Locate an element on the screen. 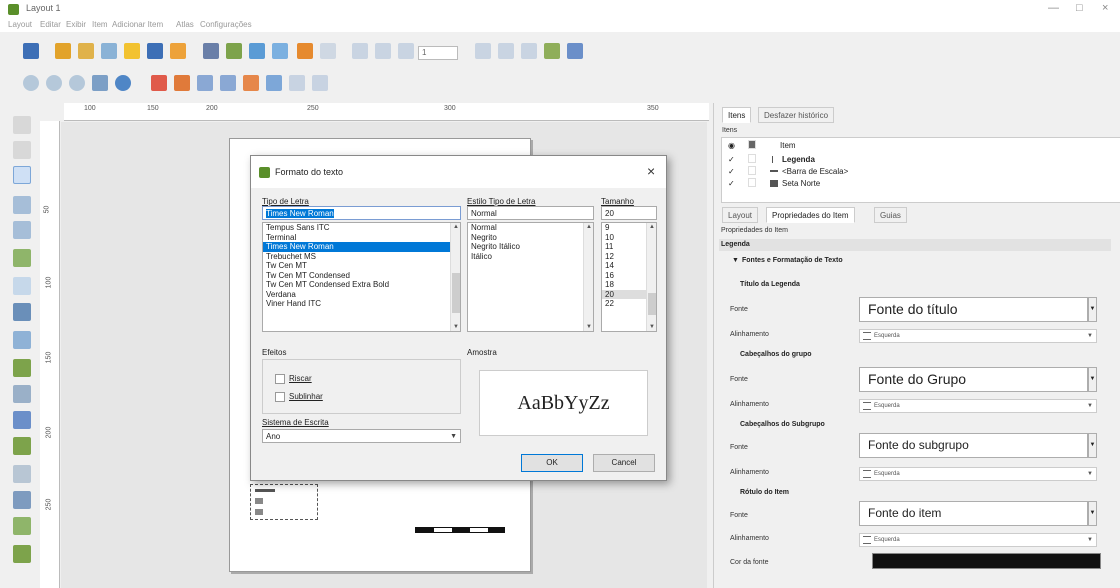 The width and height of the screenshot is (1120, 588). size-input: 20 is located at coordinates (629, 213).